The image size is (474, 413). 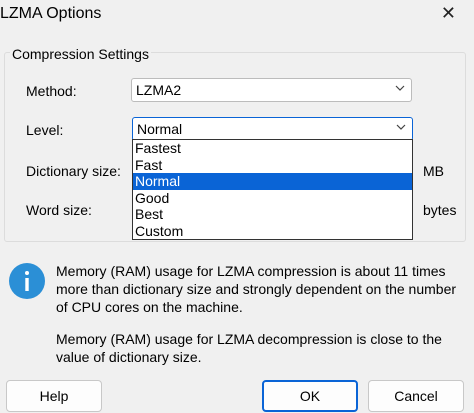 What do you see at coordinates (159, 90) in the screenshot?
I see `method-value: LZMA2` at bounding box center [159, 90].